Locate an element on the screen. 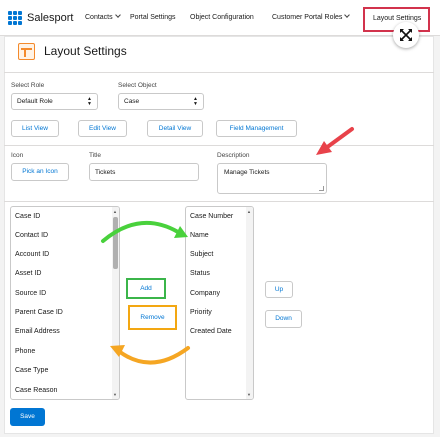 The height and width of the screenshot is (437, 440). icon-label: Icon is located at coordinates (17, 155).